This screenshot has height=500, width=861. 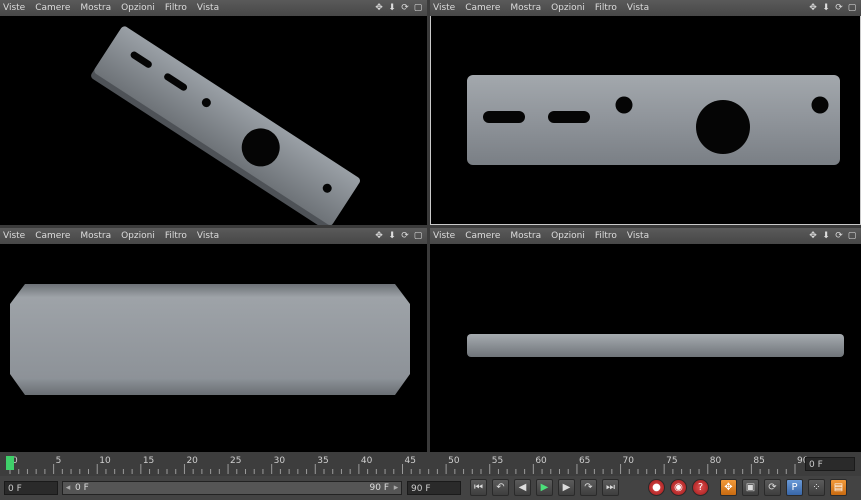 What do you see at coordinates (379, 488) in the screenshot?
I see `range-end-label: 90 F` at bounding box center [379, 488].